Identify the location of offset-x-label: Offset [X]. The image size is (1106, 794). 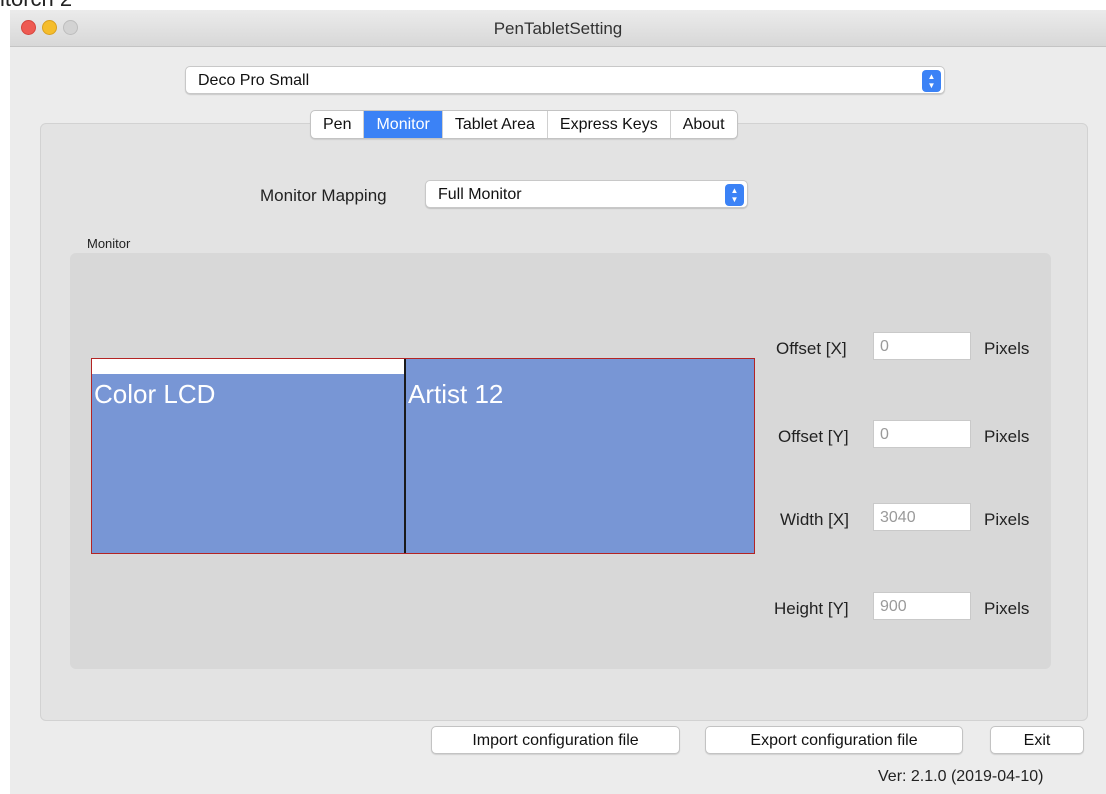
(811, 348).